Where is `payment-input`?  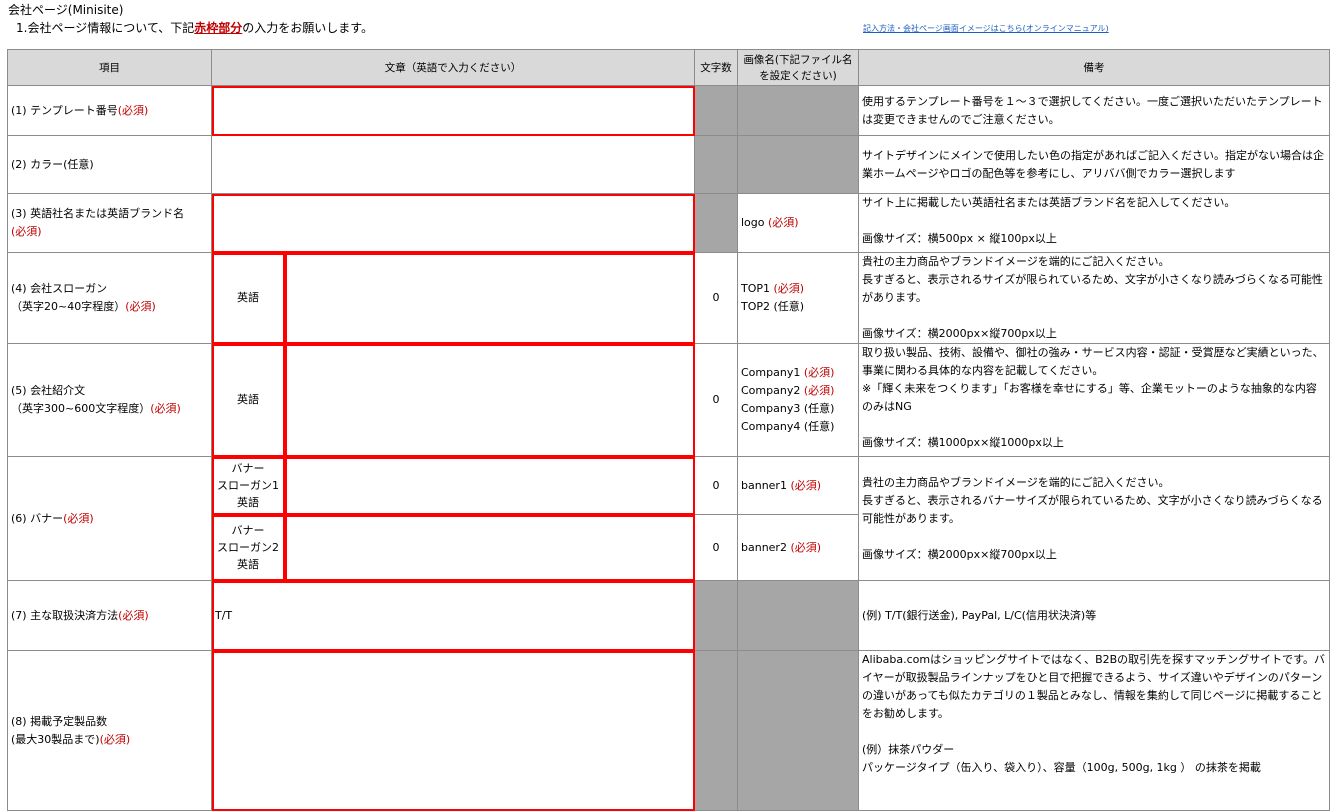
payment-input is located at coordinates (453, 615).